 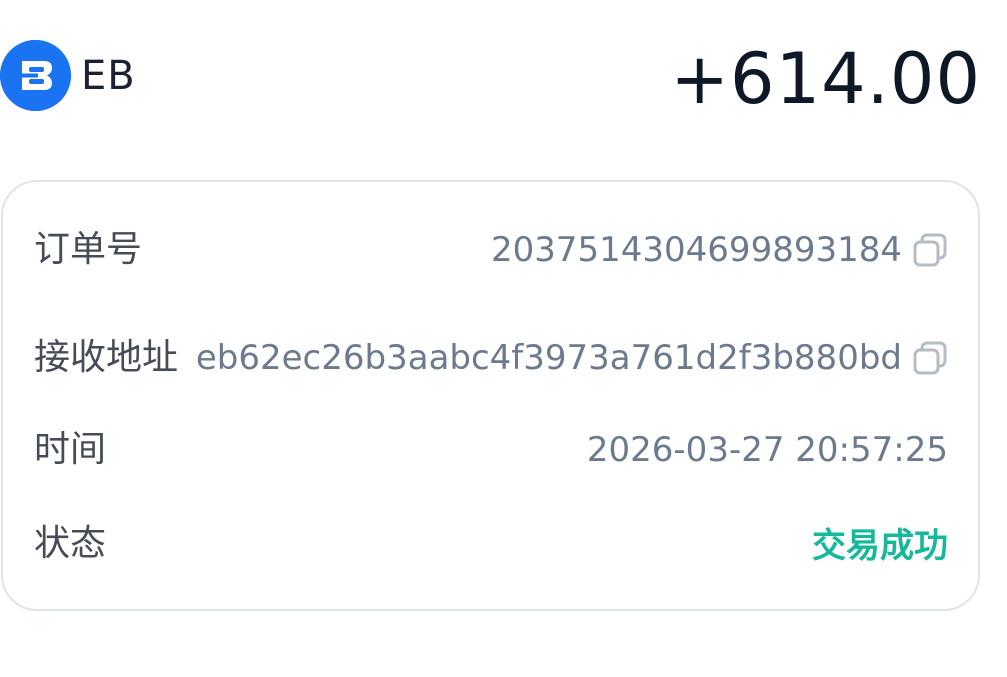 What do you see at coordinates (88, 249) in the screenshot?
I see `order-number-label: 订单号` at bounding box center [88, 249].